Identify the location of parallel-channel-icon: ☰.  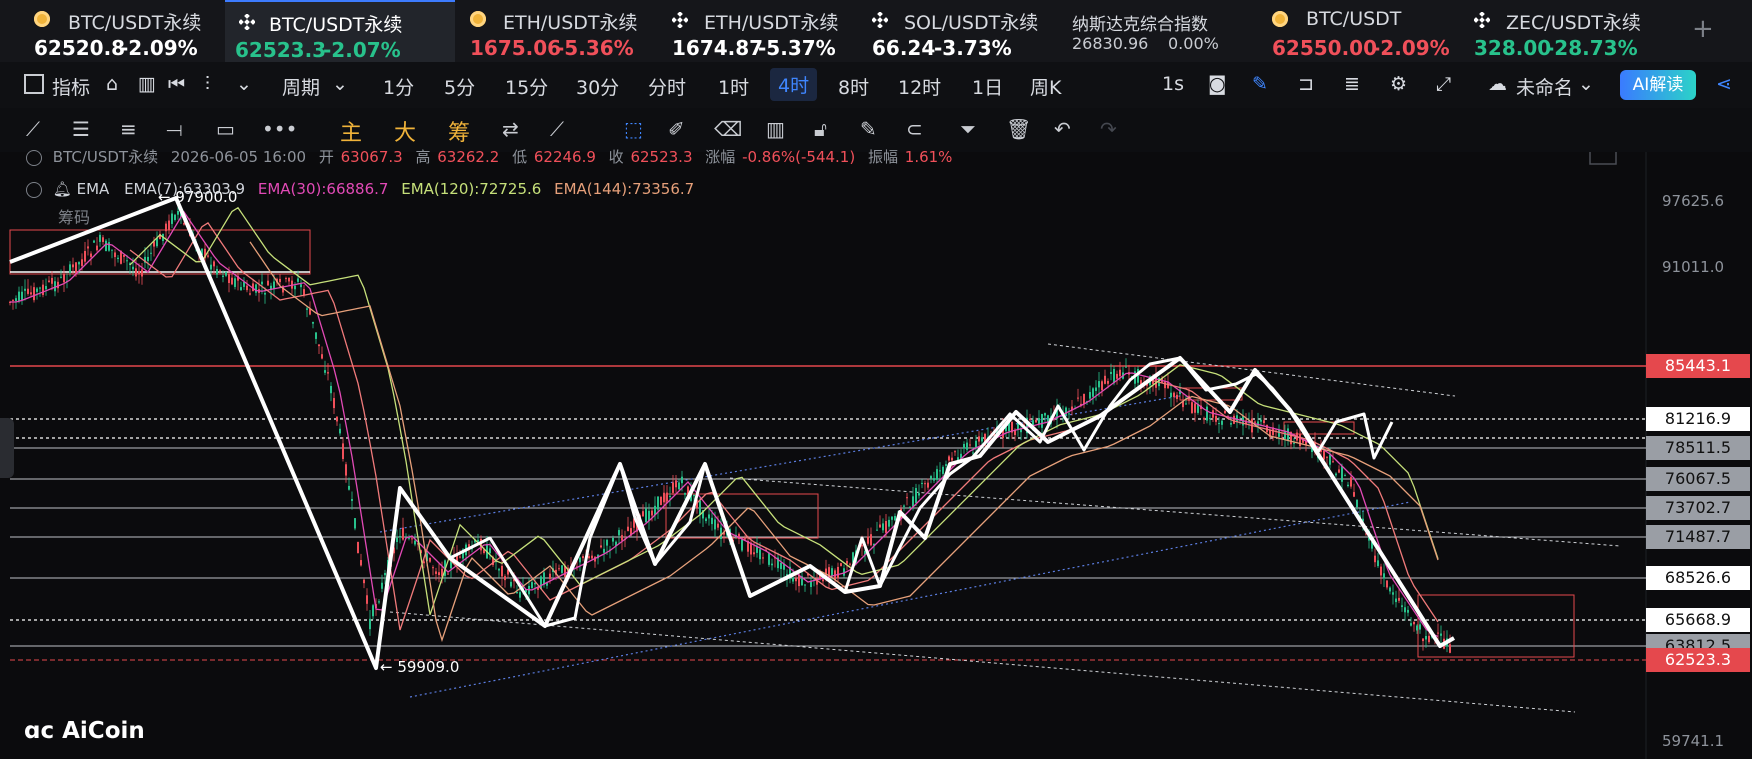
(81, 129).